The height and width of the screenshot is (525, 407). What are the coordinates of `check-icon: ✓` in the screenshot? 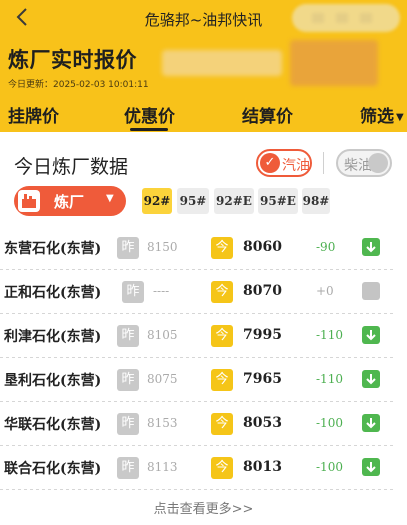 It's located at (270, 163).